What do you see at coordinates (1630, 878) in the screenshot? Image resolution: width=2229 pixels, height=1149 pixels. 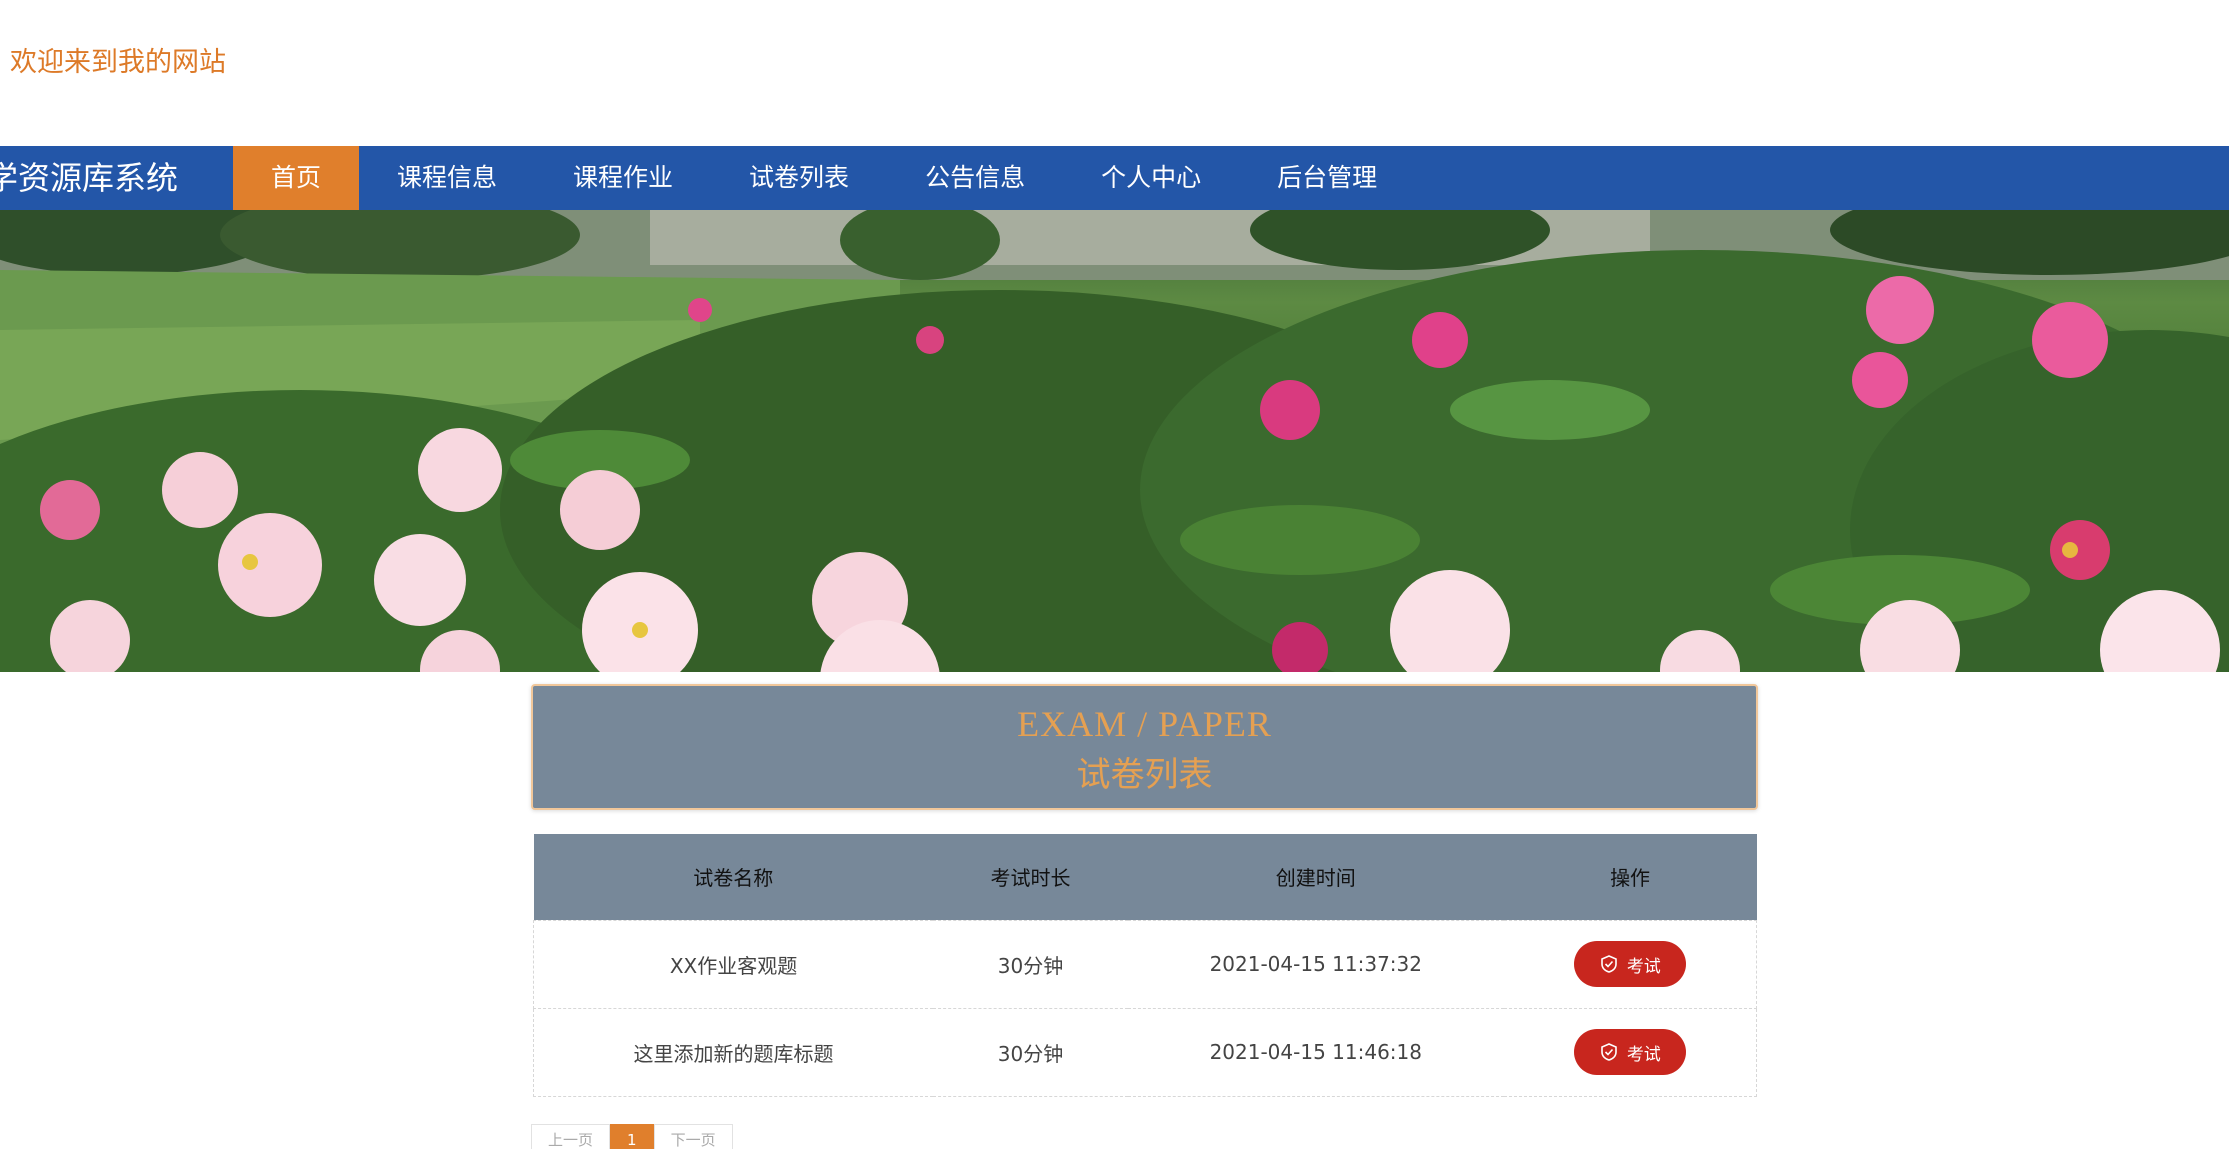 I see `header-action: 操作` at bounding box center [1630, 878].